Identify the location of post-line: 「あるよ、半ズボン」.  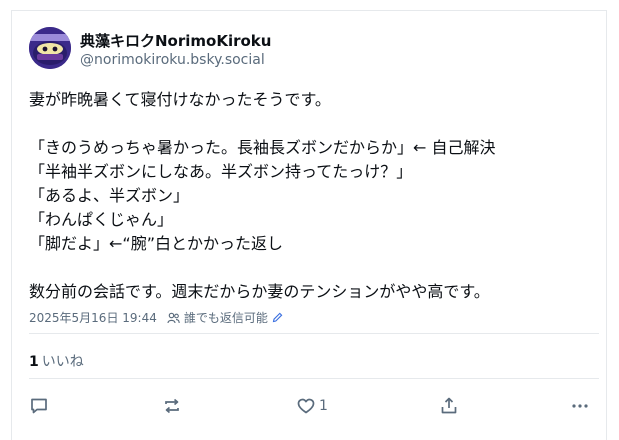
(109, 195).